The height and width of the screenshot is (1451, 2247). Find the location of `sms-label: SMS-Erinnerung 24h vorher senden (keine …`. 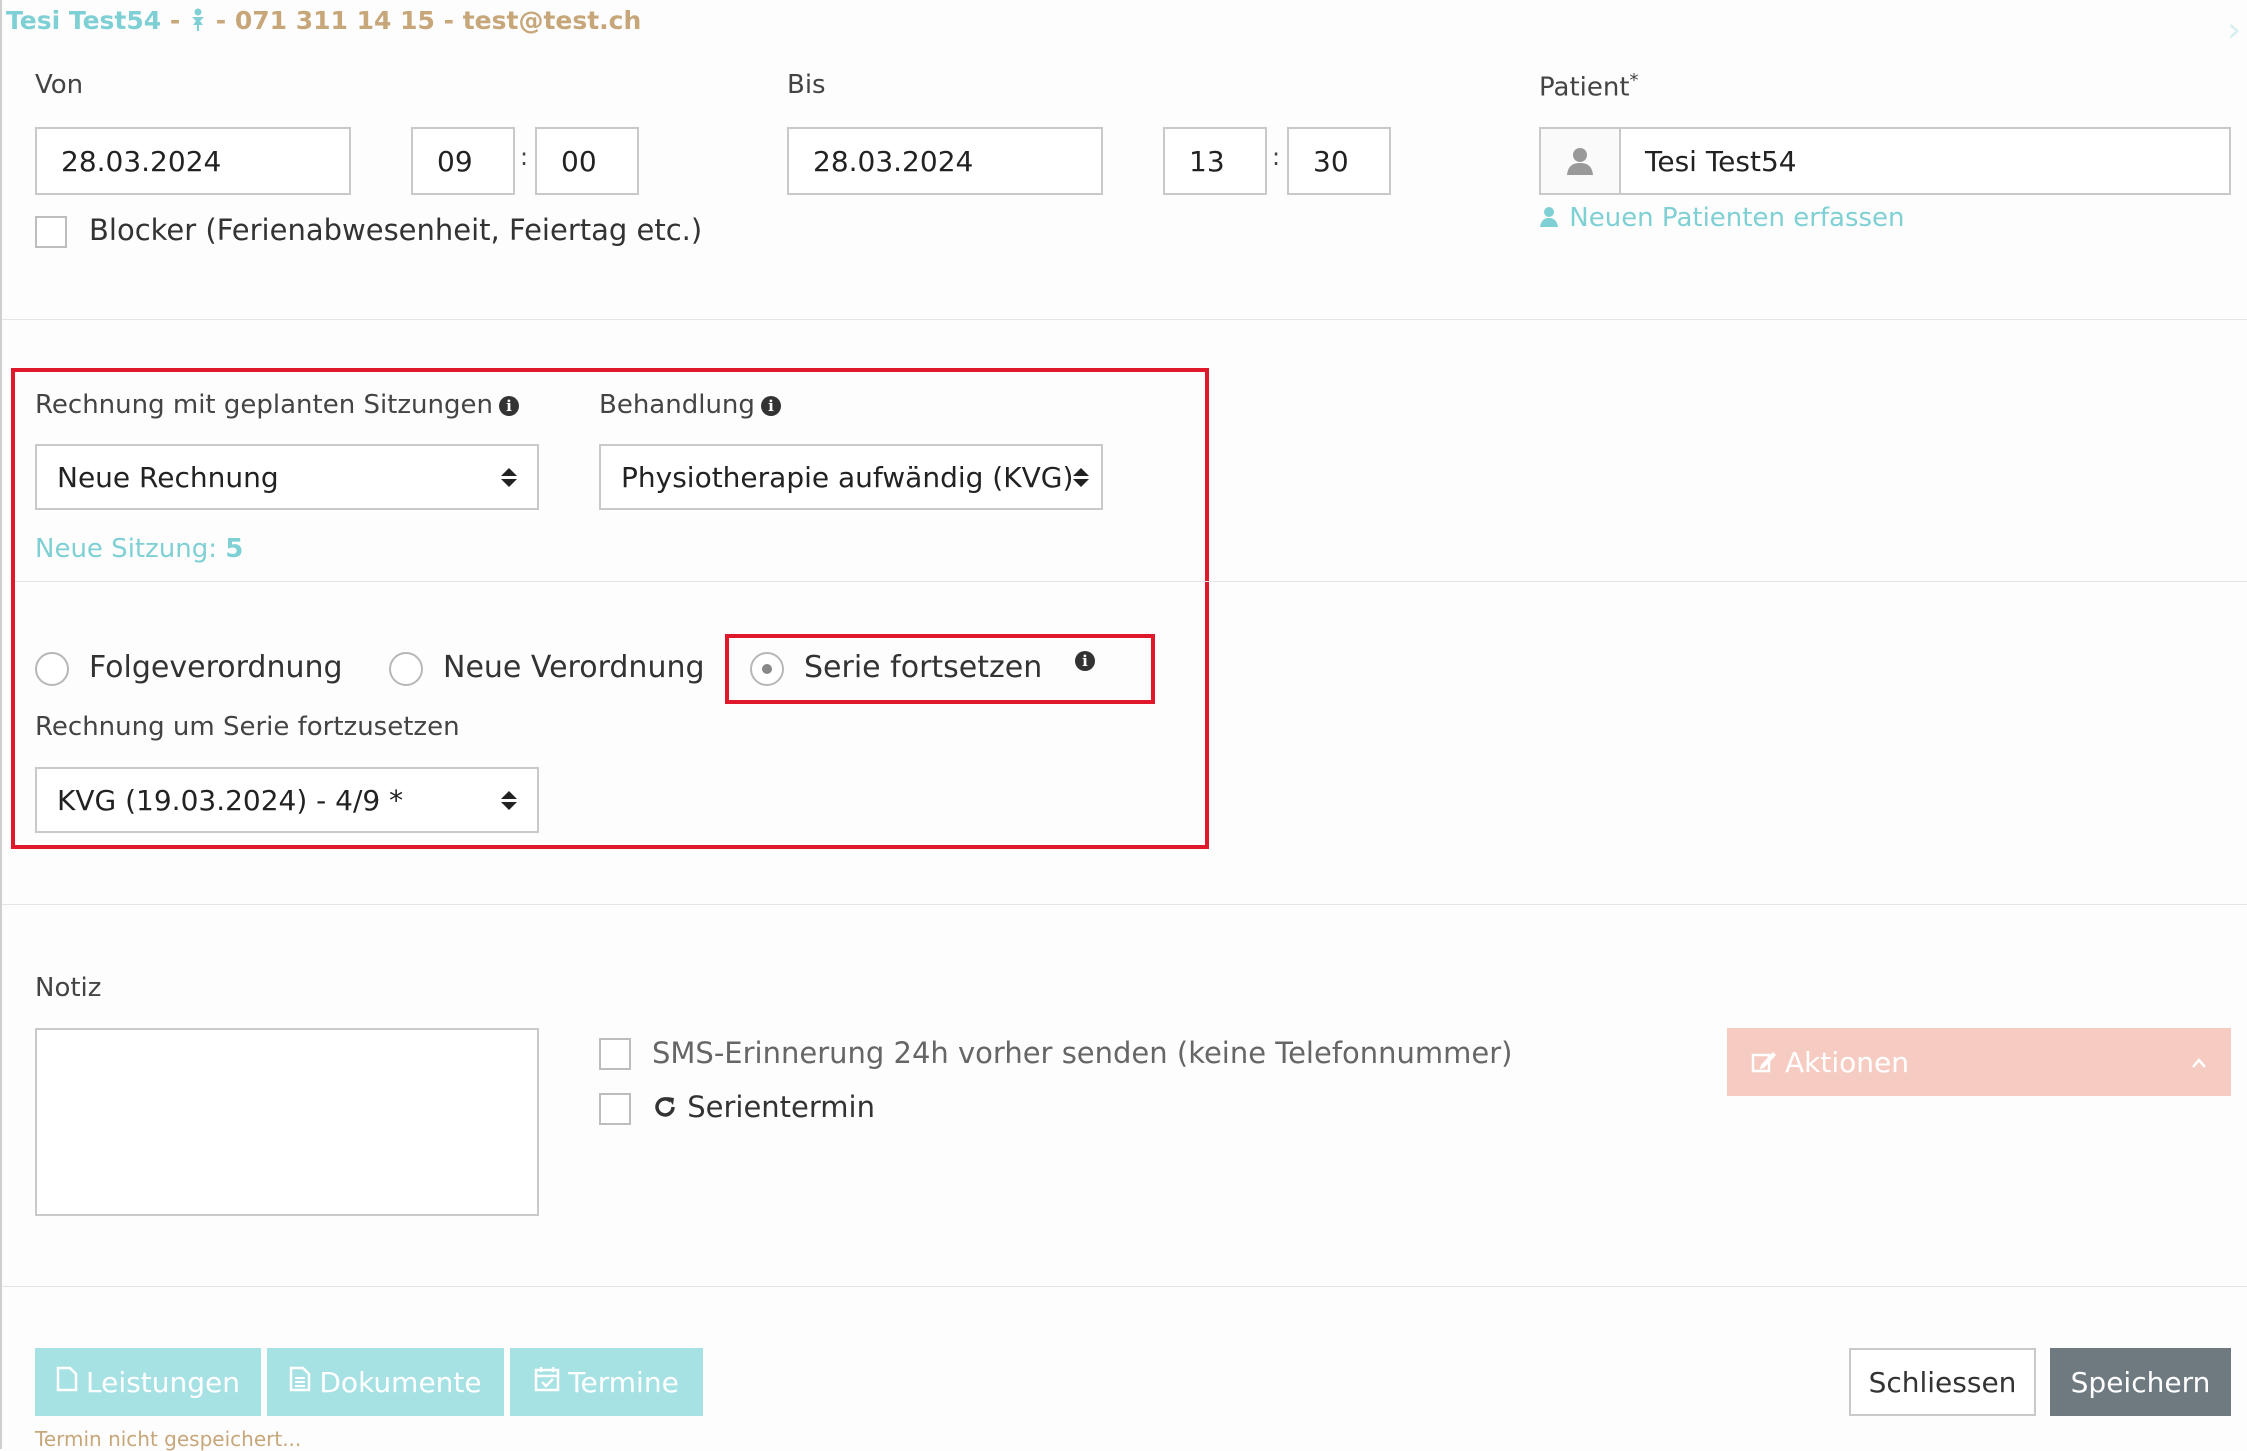

sms-label: SMS-Erinnerung 24h vorher senden (keine … is located at coordinates (1082, 1053).